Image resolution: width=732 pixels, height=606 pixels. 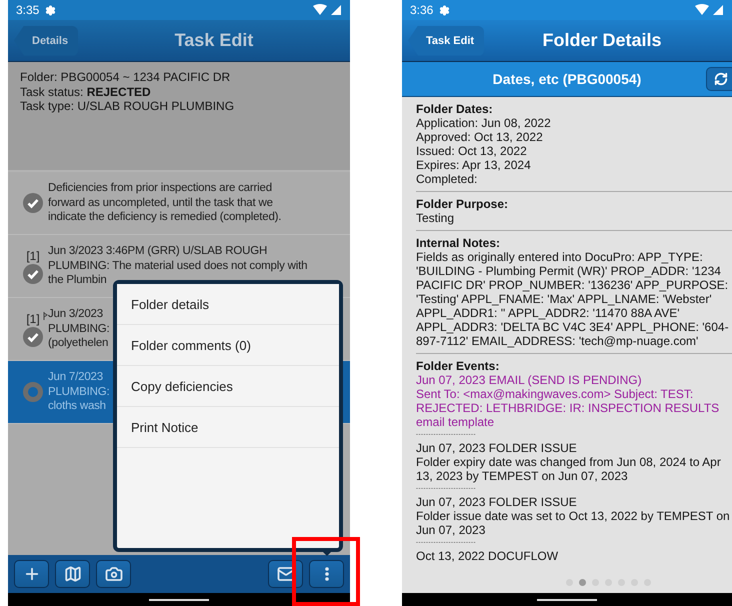 What do you see at coordinates (165, 217) in the screenshot?
I see `deficiency-text: indicate the deficiency is remedied (completed).` at bounding box center [165, 217].